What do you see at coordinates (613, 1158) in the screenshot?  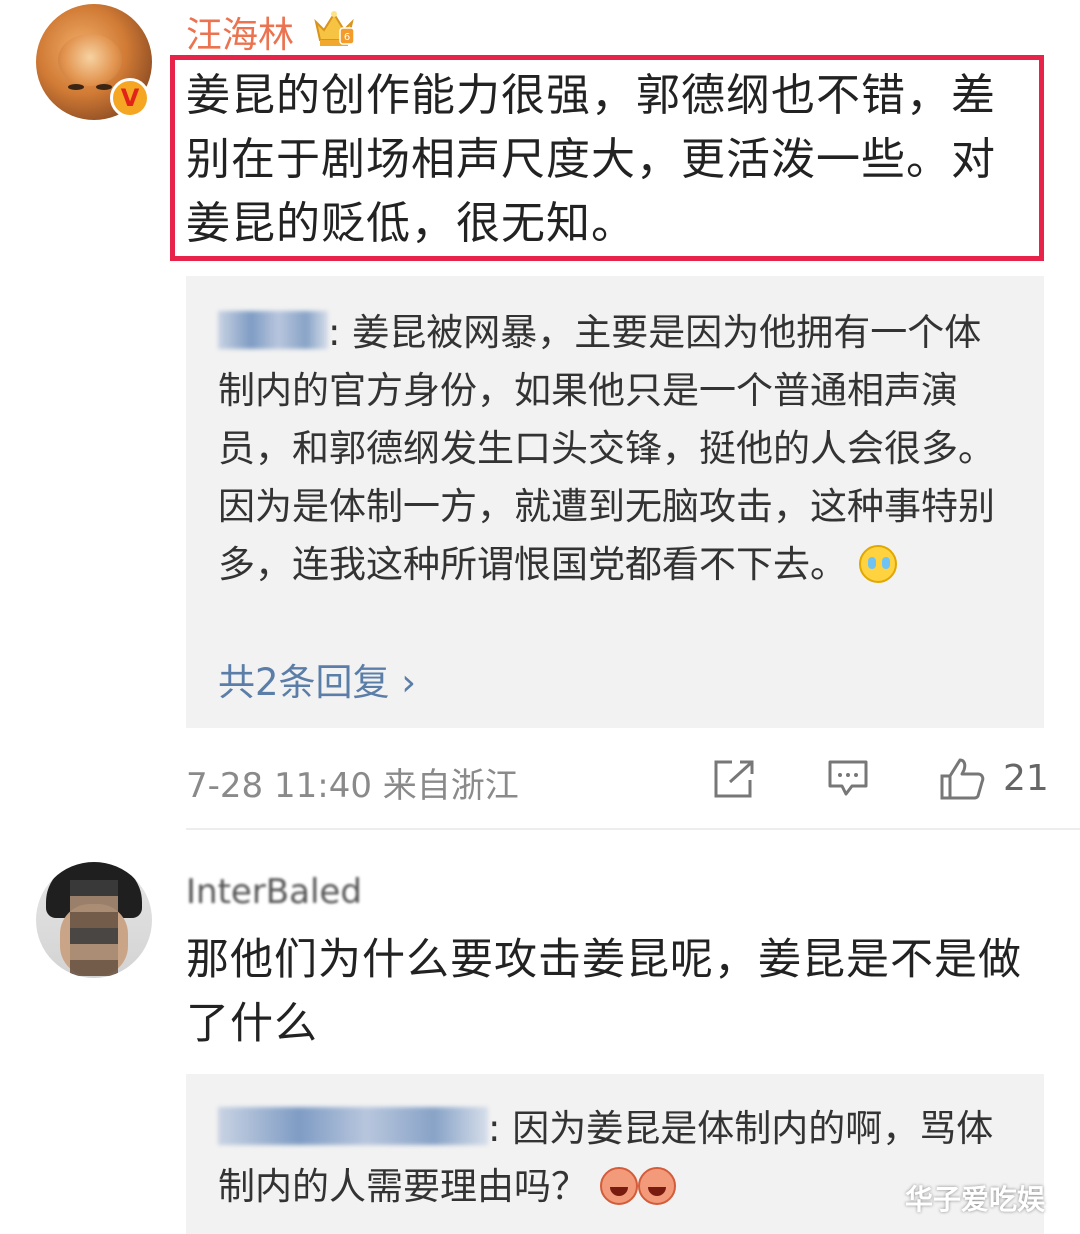 I see `reply-item: : 因为姜昆是体制内的啊，骂体制内的人需要理由吗？` at bounding box center [613, 1158].